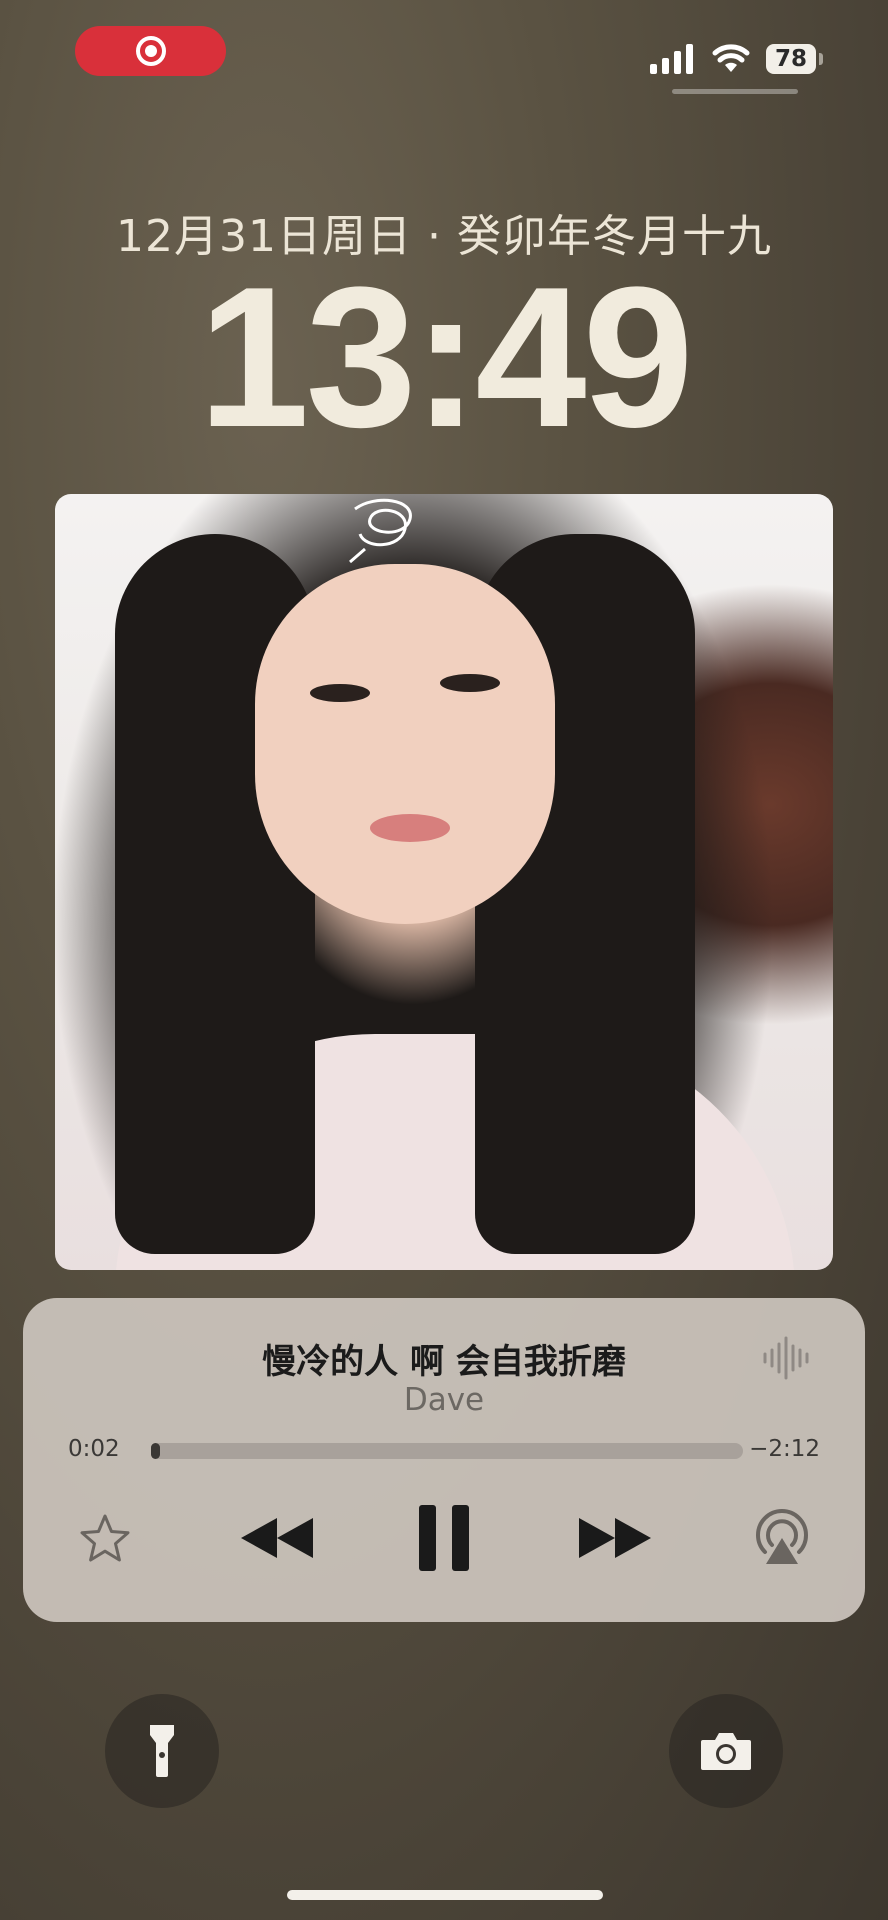 Image resolution: width=888 pixels, height=1920 pixels. I want to click on camera-icon, so click(726, 1751).